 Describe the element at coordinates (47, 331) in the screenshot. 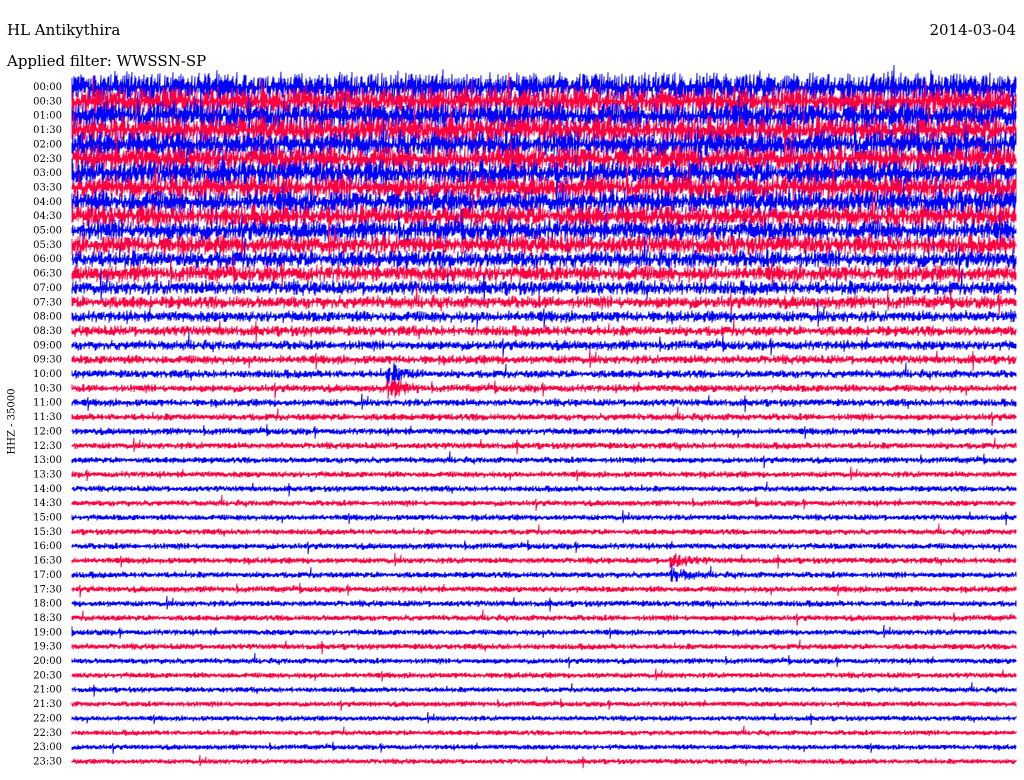

I see `time-label: 08:30` at that location.